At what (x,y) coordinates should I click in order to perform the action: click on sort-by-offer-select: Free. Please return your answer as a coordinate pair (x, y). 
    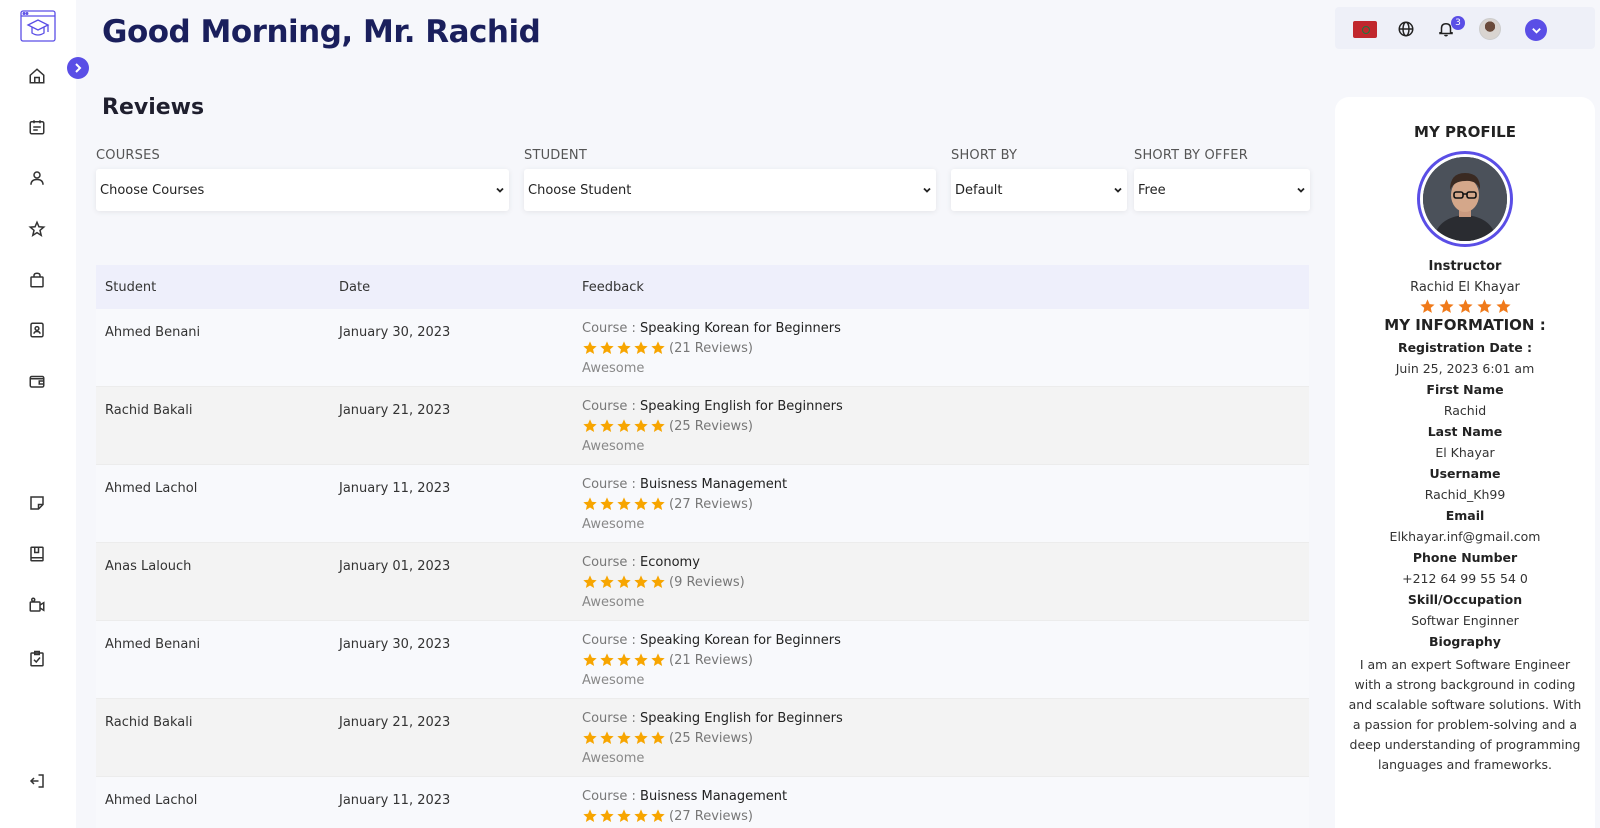
    Looking at the image, I should click on (1222, 190).